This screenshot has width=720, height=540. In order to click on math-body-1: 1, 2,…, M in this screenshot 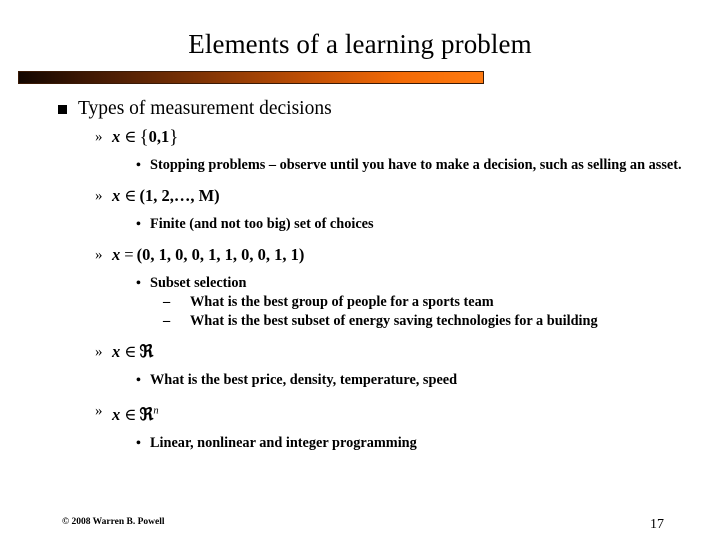, I will do `click(179, 195)`.